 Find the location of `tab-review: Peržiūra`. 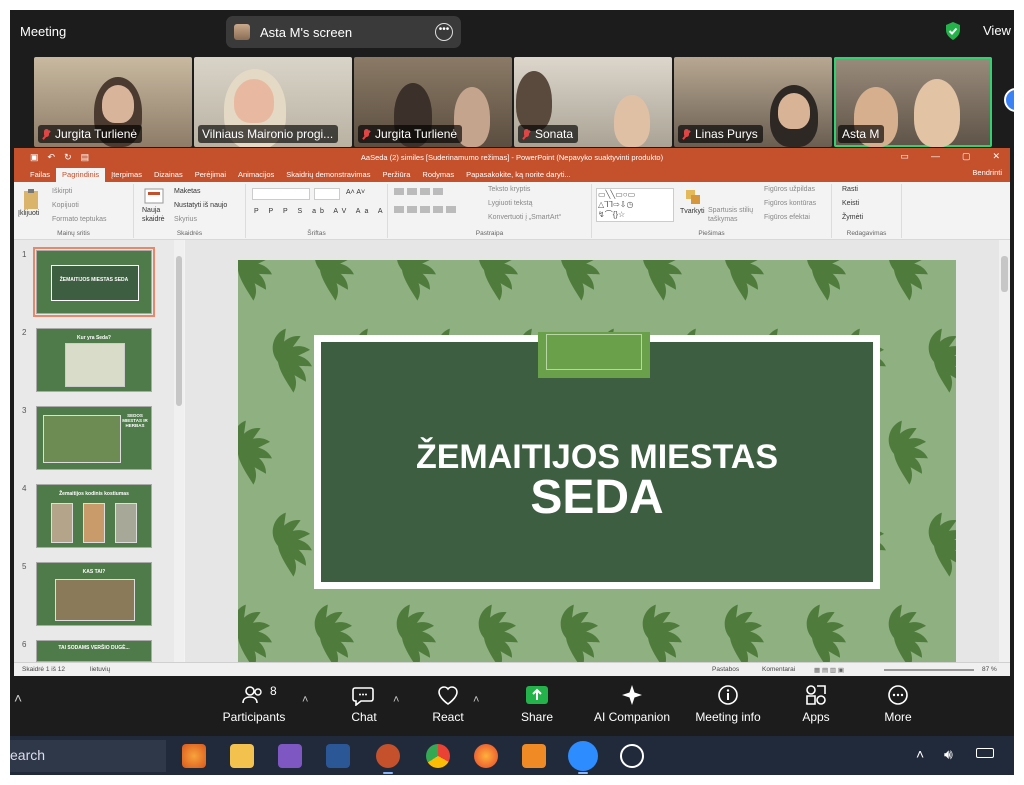

tab-review: Peržiūra is located at coordinates (396, 175).